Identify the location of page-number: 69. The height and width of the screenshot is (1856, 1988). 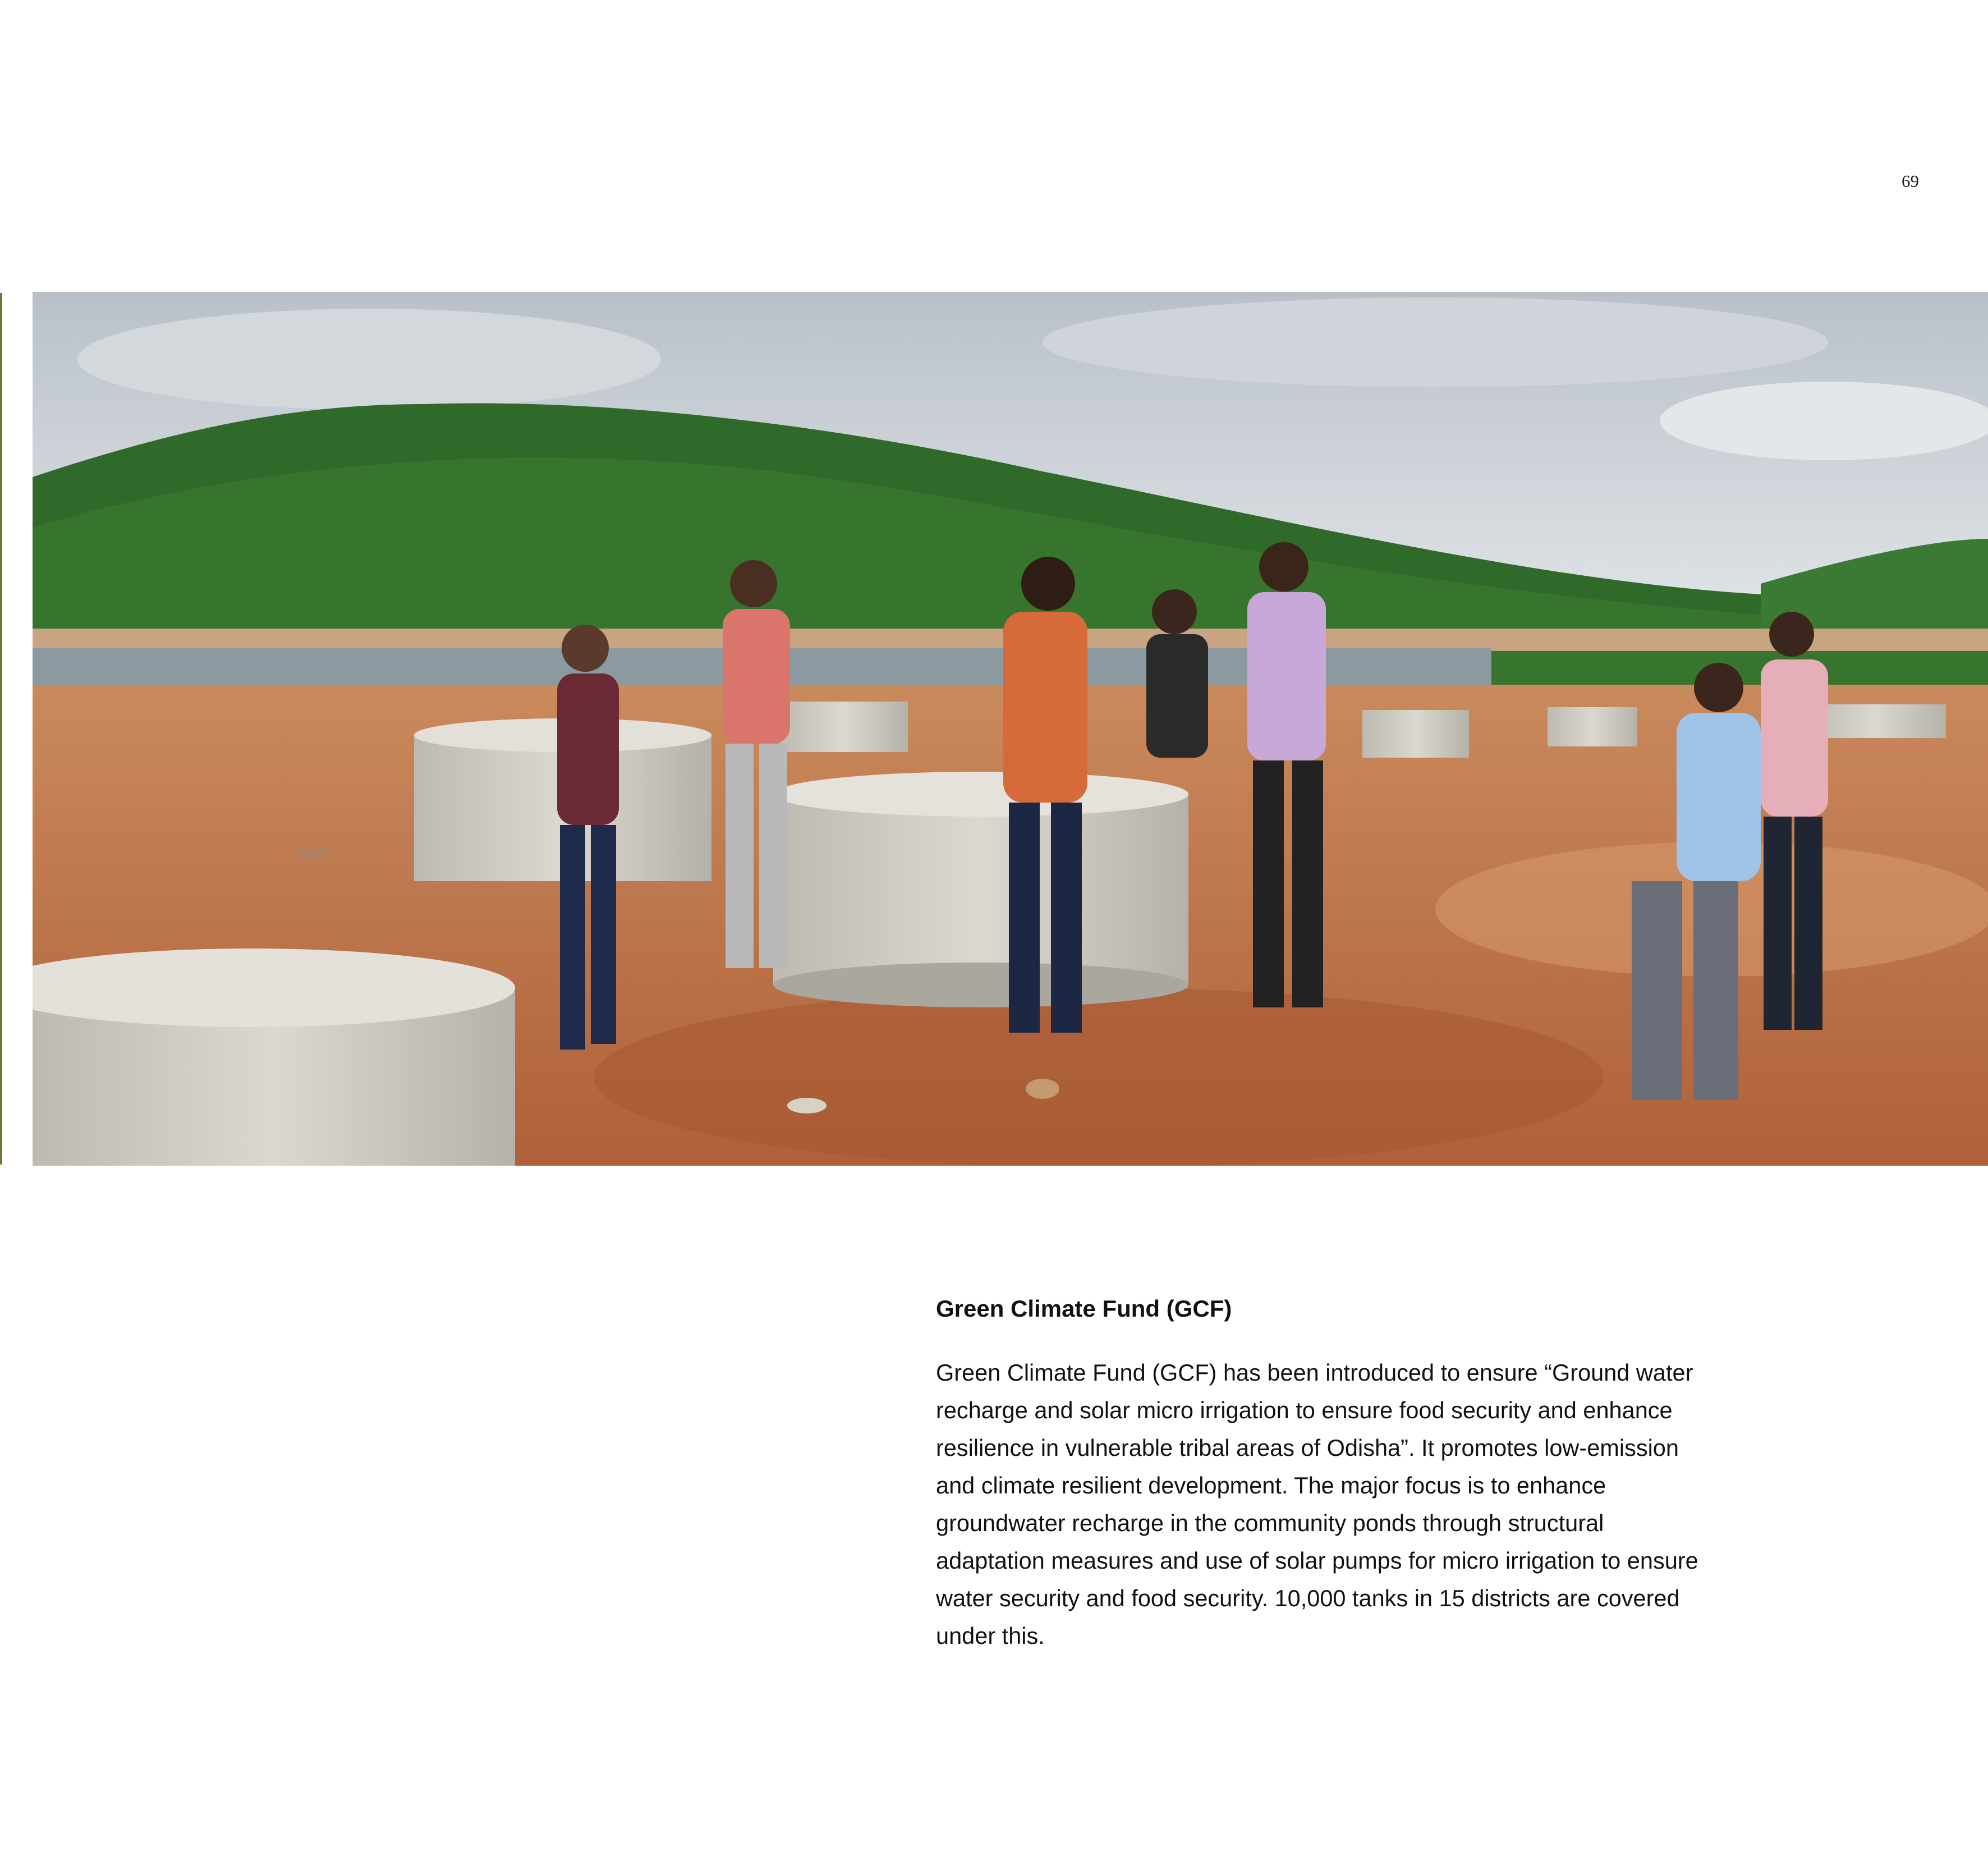
(1910, 181).